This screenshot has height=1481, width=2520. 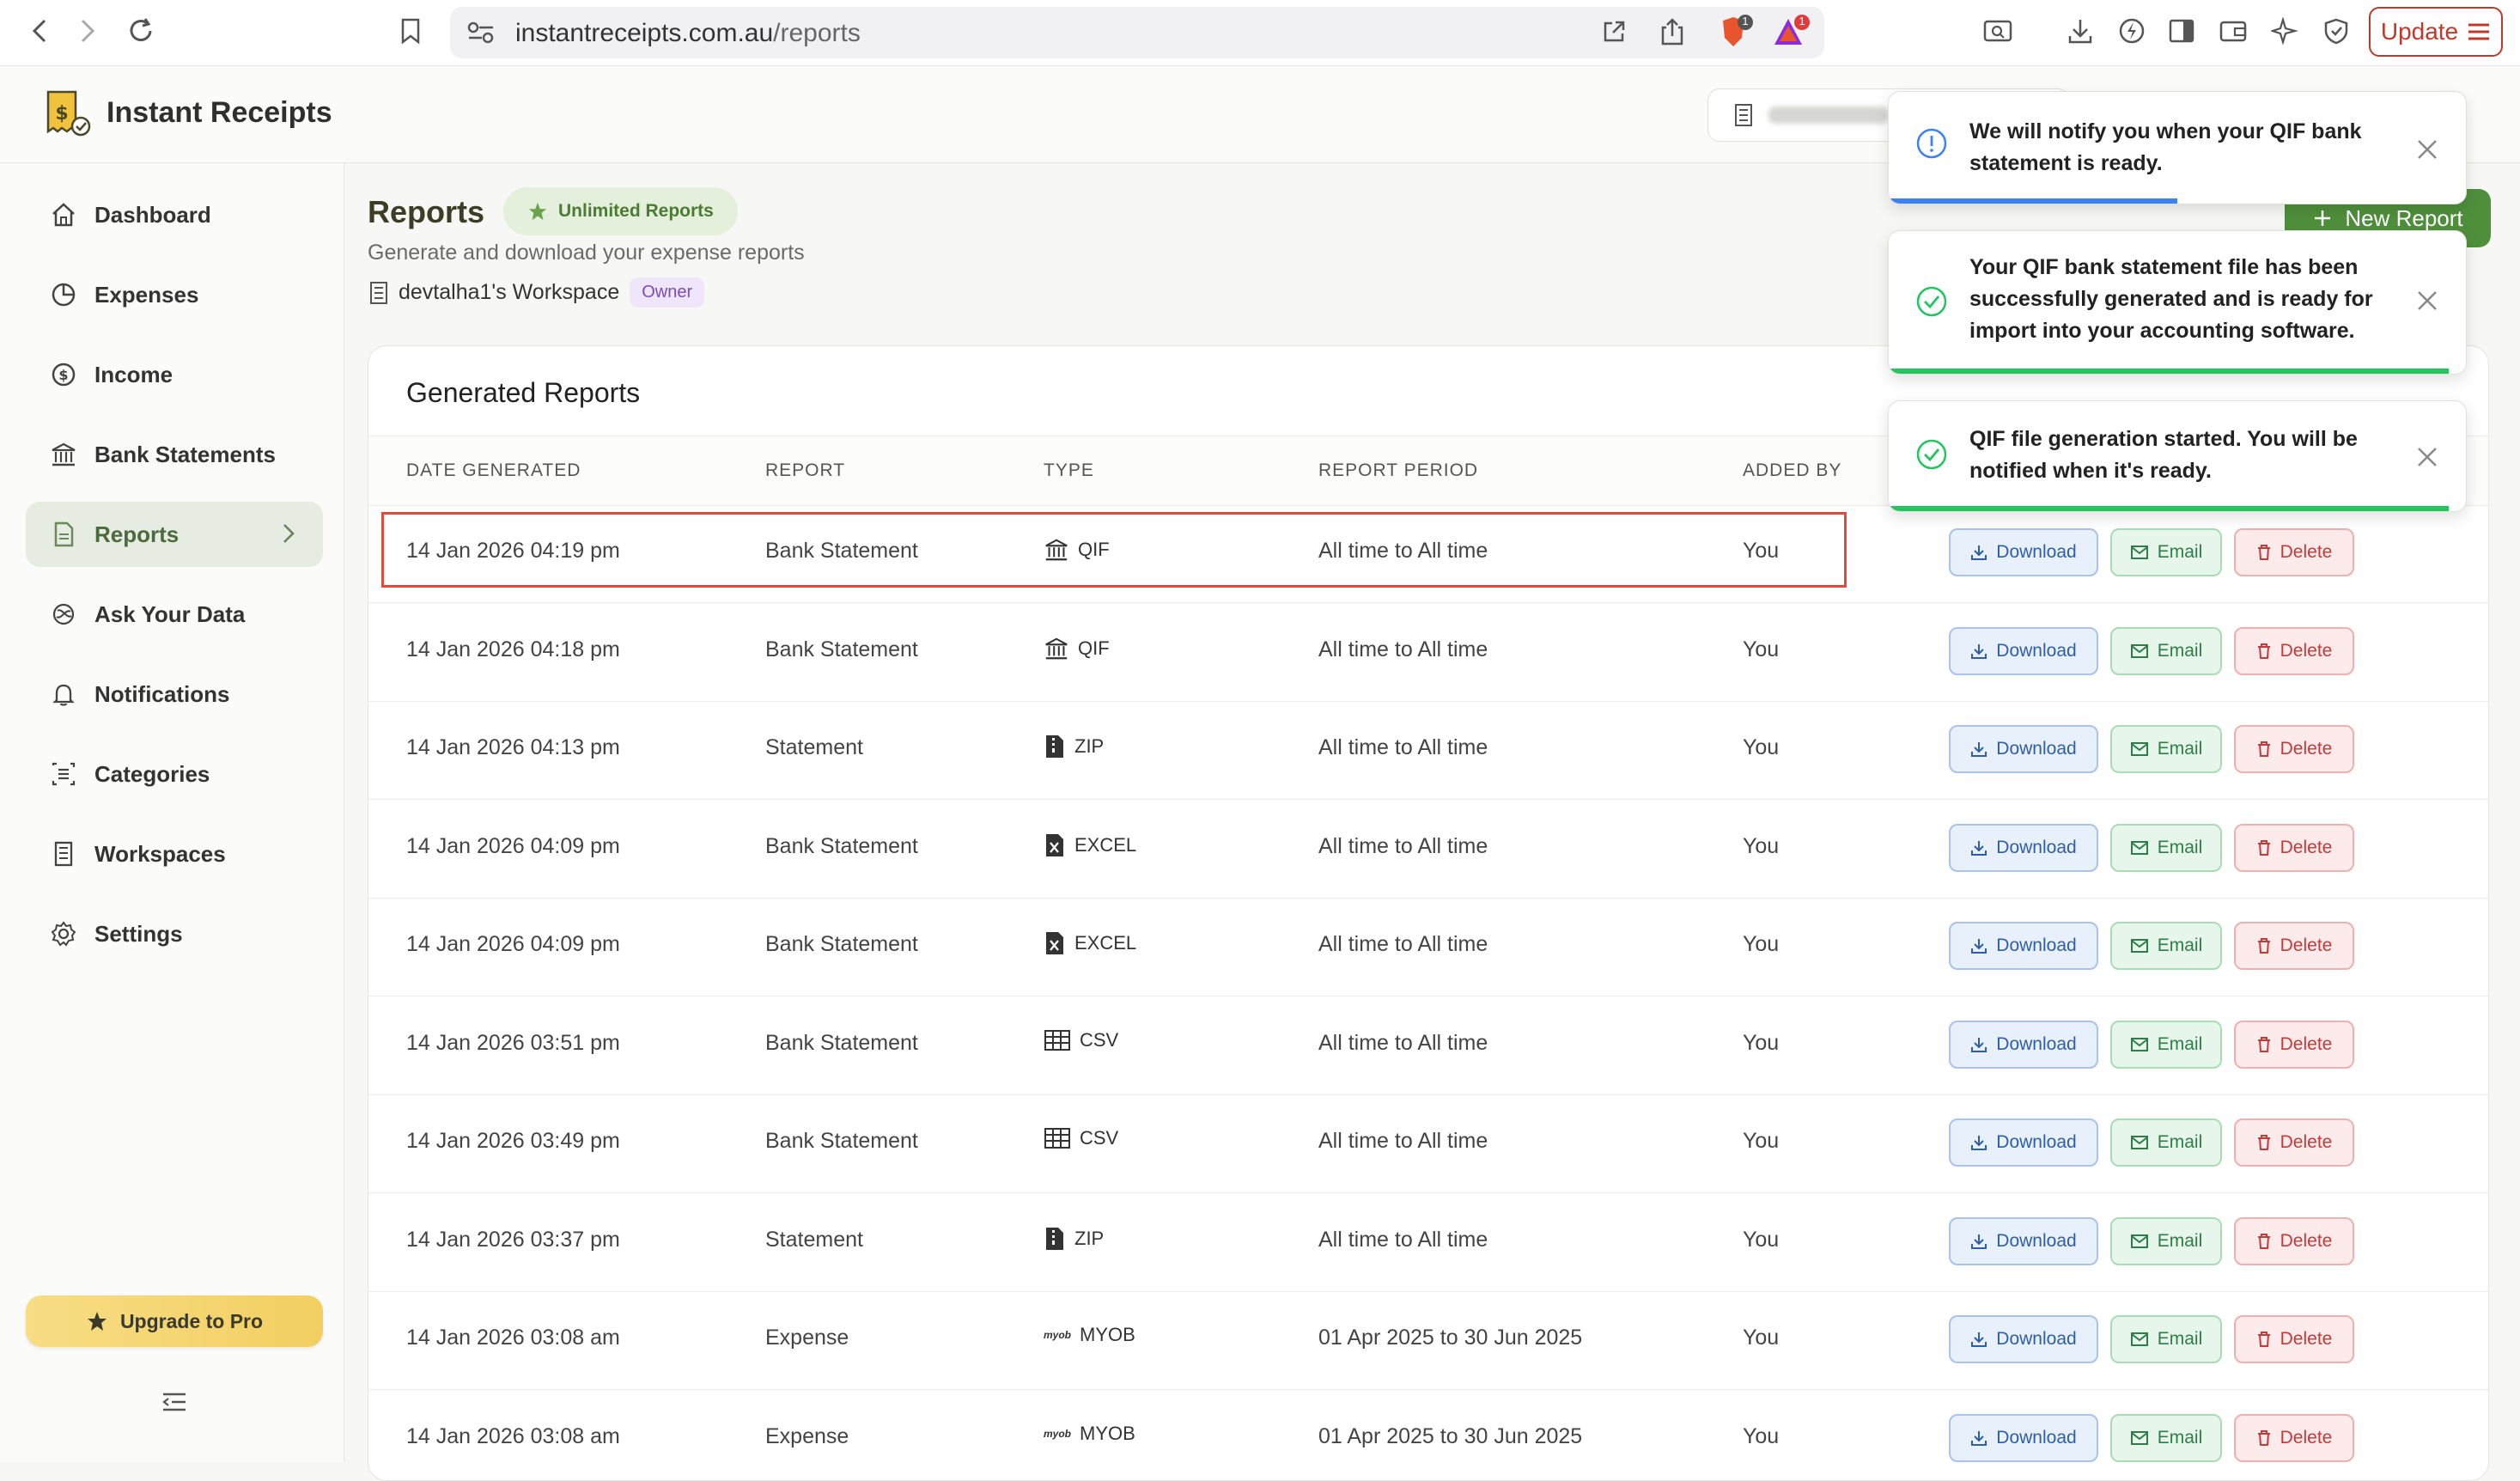 What do you see at coordinates (1077, 648) in the screenshot?
I see `type-cell: QIF` at bounding box center [1077, 648].